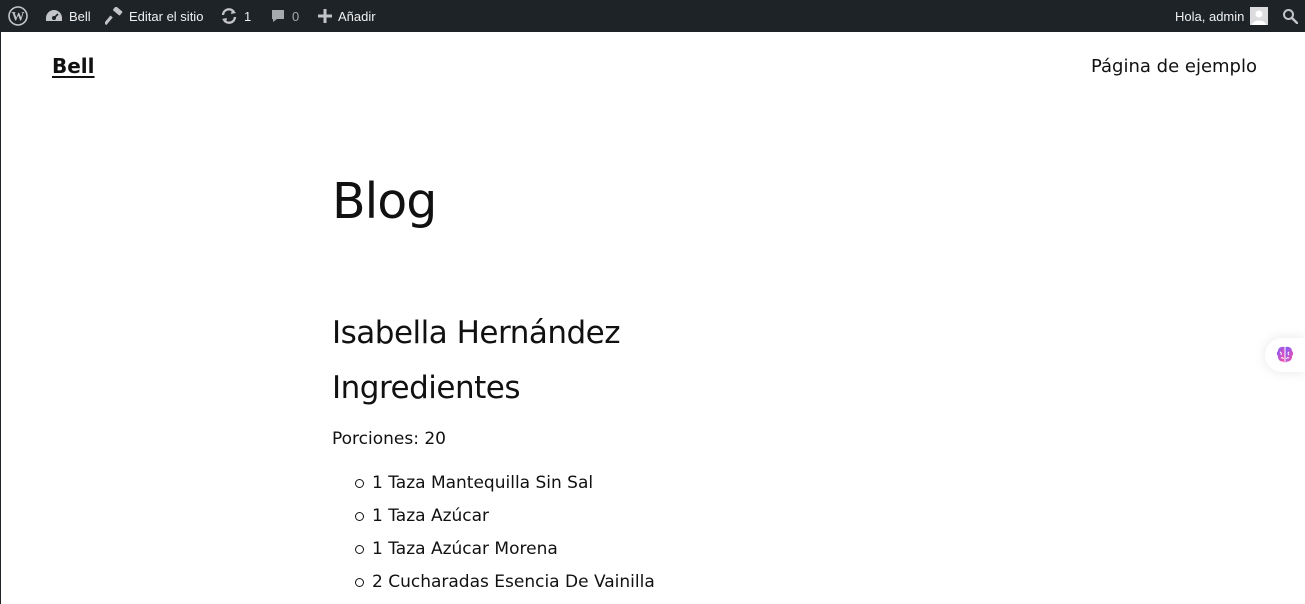  Describe the element at coordinates (426, 388) in the screenshot. I see `ingredients-heading: Ingredientes` at that location.